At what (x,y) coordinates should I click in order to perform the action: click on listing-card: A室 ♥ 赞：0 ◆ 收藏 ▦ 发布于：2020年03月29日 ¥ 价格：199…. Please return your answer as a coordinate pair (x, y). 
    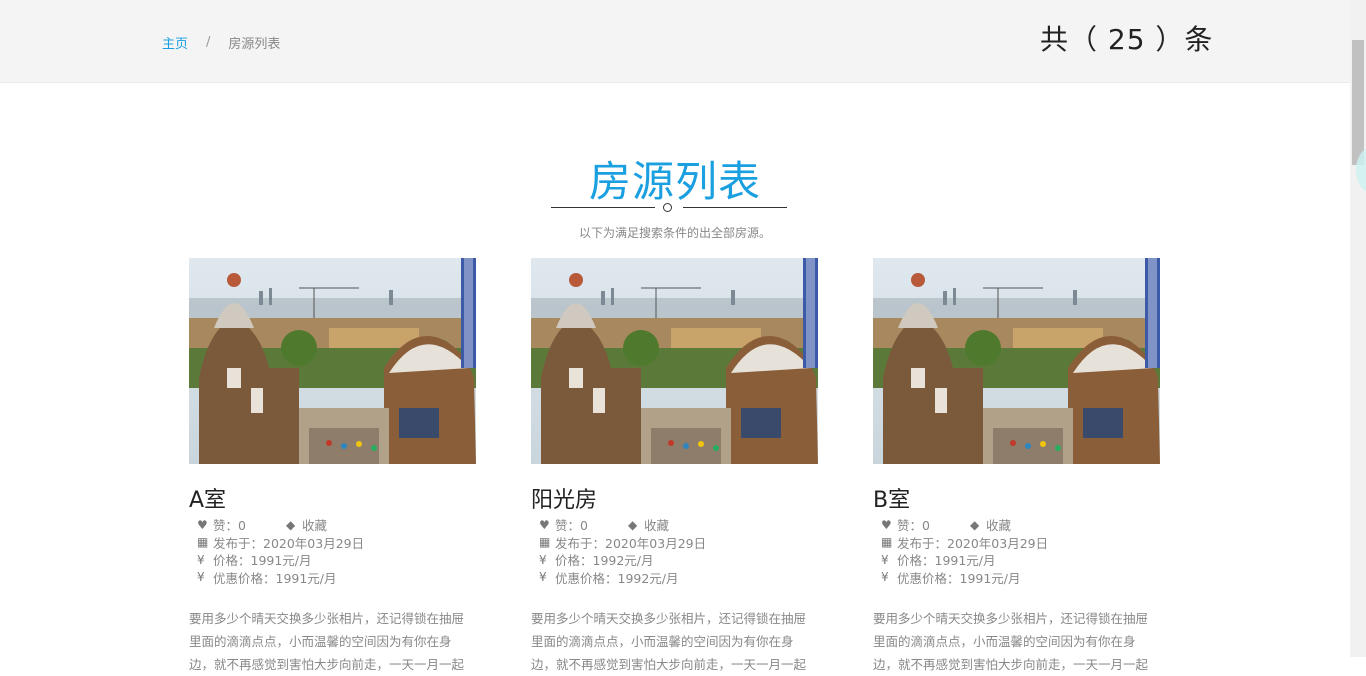
    Looking at the image, I should click on (334, 467).